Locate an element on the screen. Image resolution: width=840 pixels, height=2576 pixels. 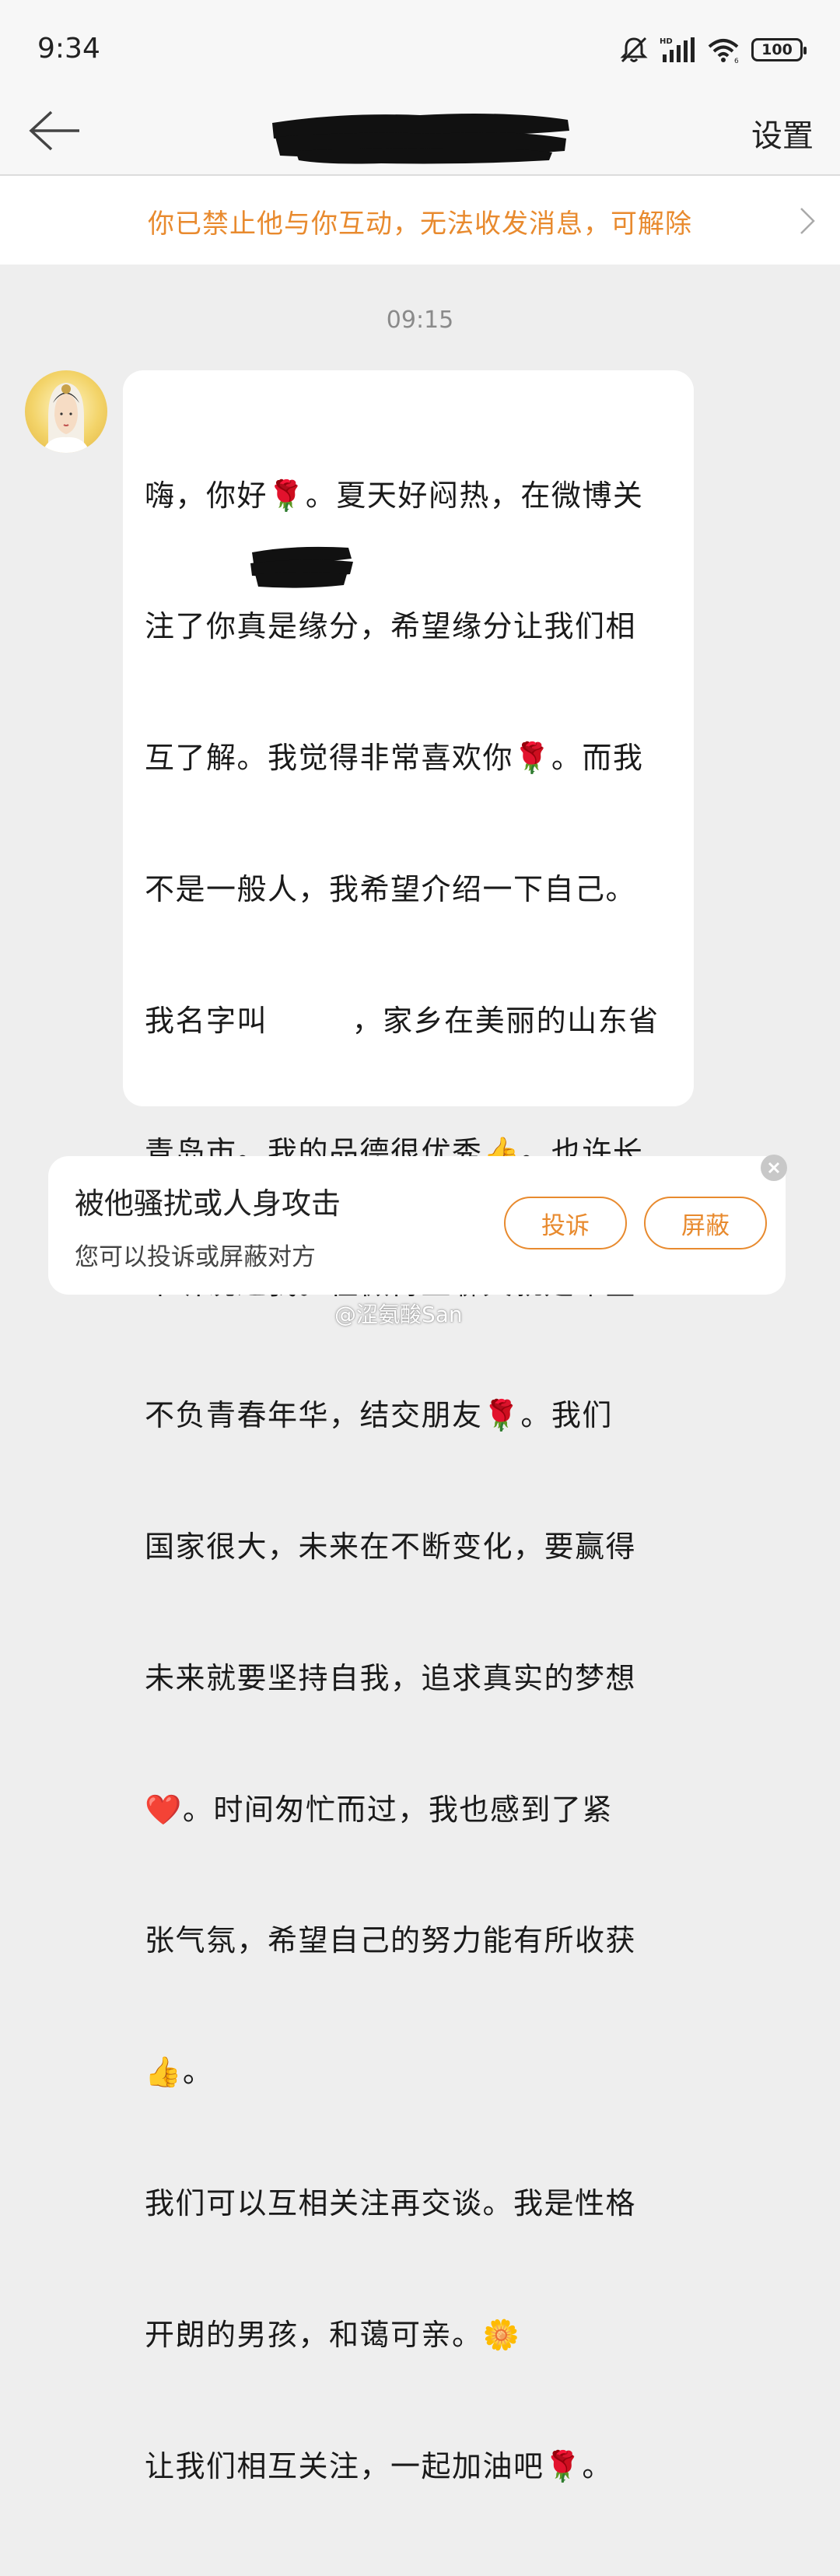
nav-bar: 设置 is located at coordinates (420, 131).